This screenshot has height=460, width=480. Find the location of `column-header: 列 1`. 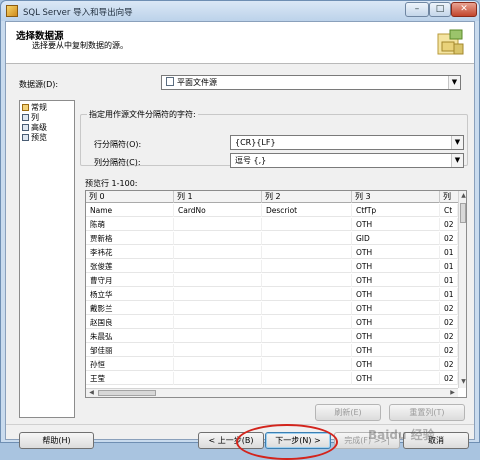

column-header: 列 1 is located at coordinates (218, 197).